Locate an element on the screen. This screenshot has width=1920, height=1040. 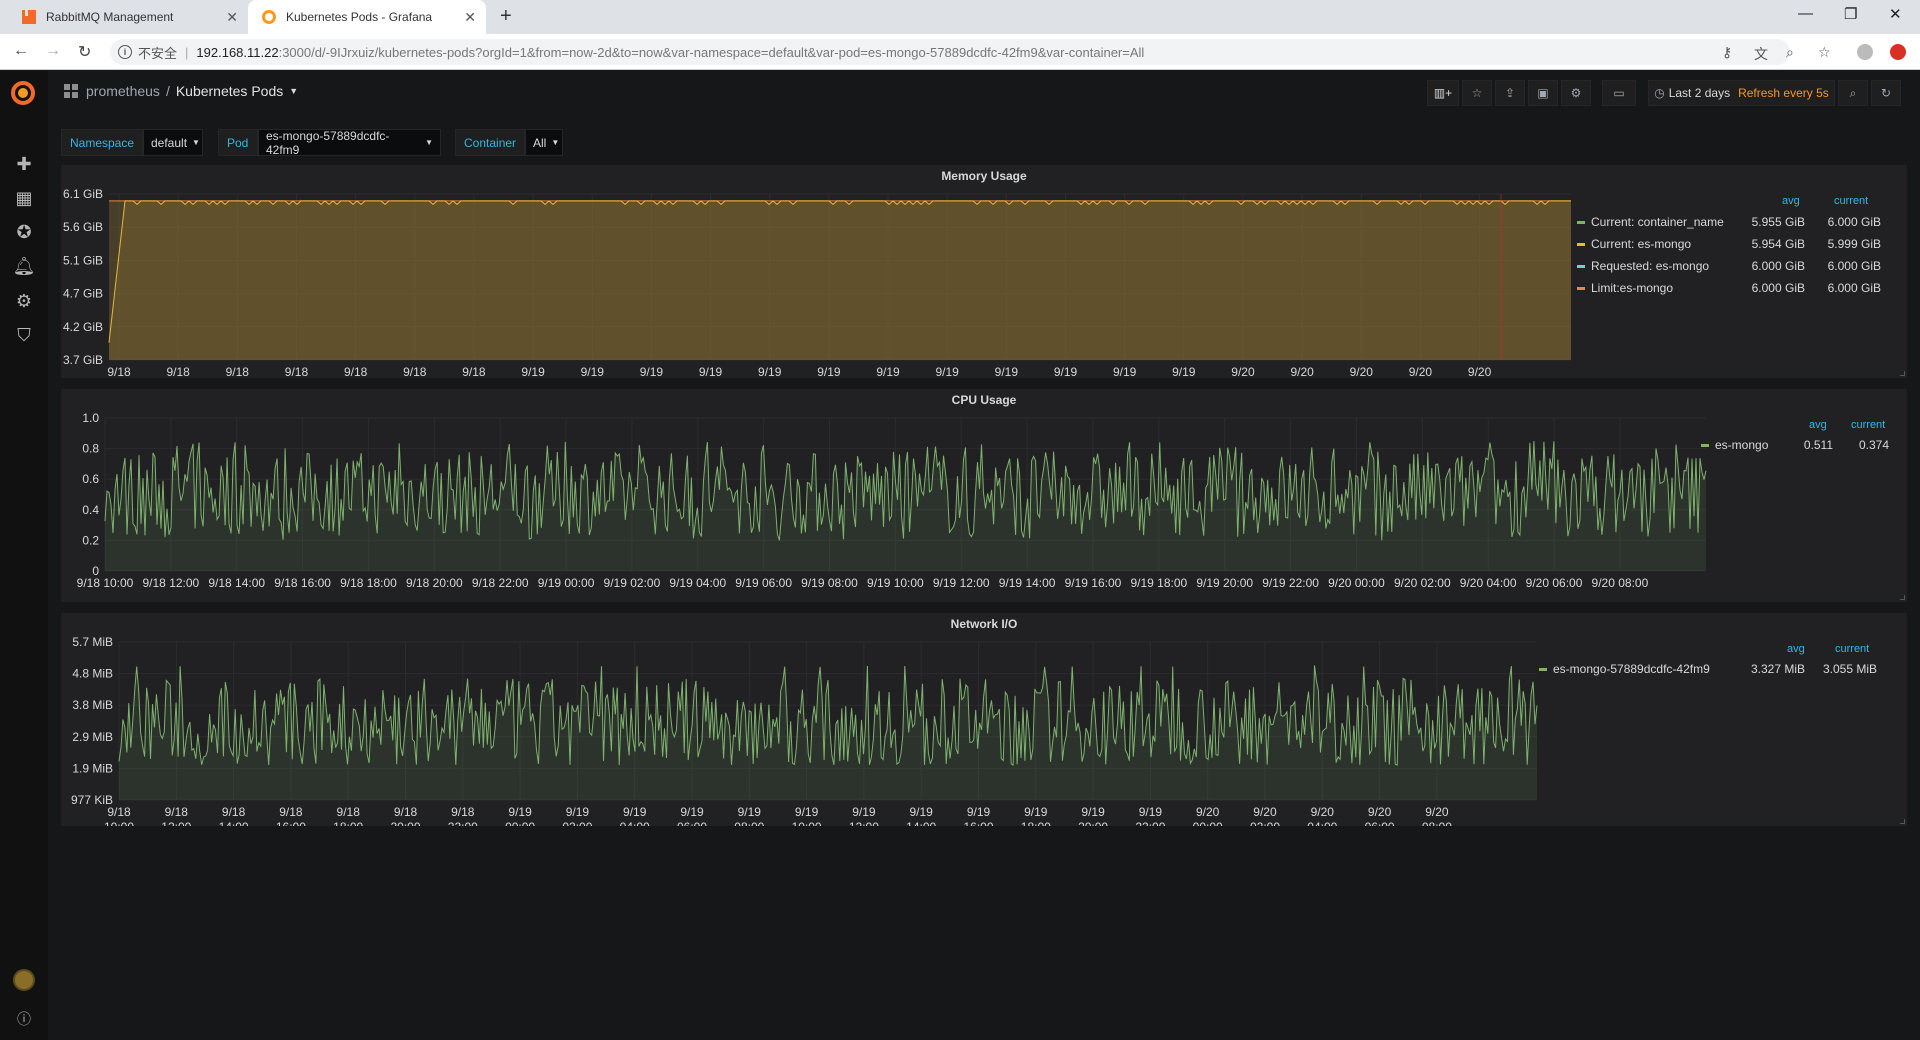
memory-series-area is located at coordinates (840, 280).